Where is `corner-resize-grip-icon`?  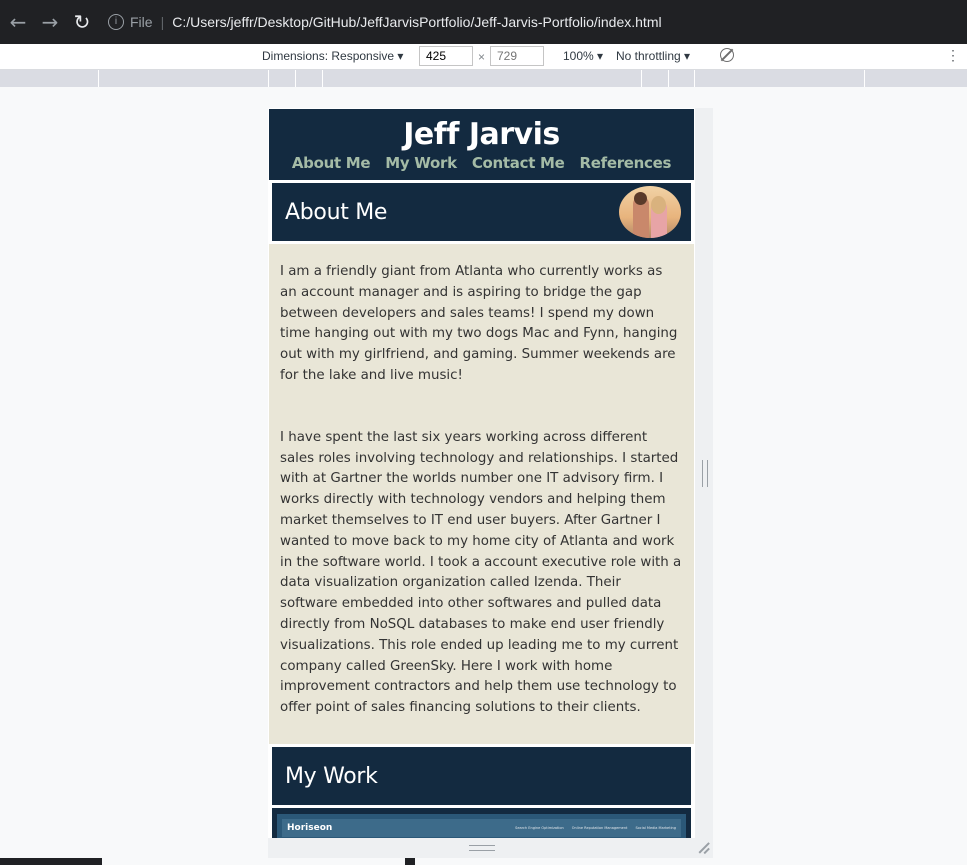
corner-resize-grip-icon is located at coordinates (704, 848).